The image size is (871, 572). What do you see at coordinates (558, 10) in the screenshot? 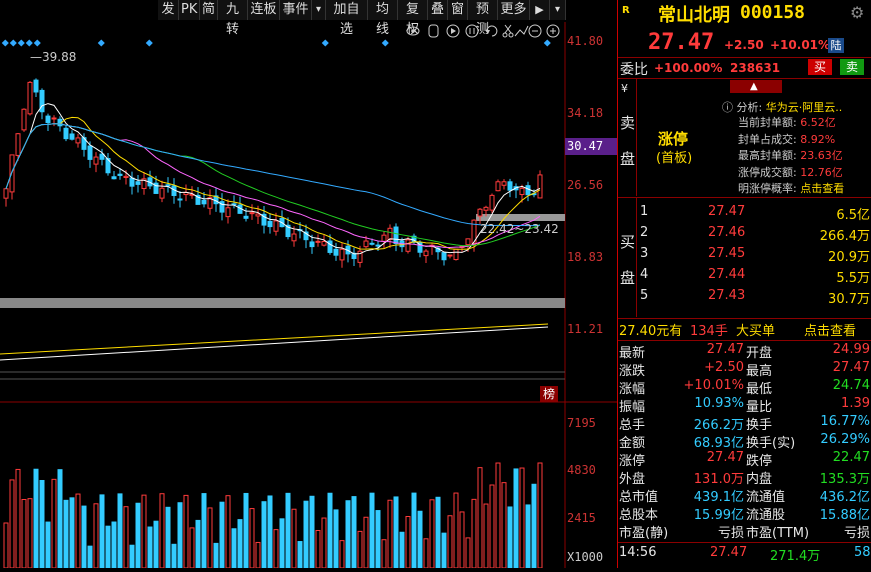
I see `toolbar-menu-icon: ▾` at bounding box center [558, 10].